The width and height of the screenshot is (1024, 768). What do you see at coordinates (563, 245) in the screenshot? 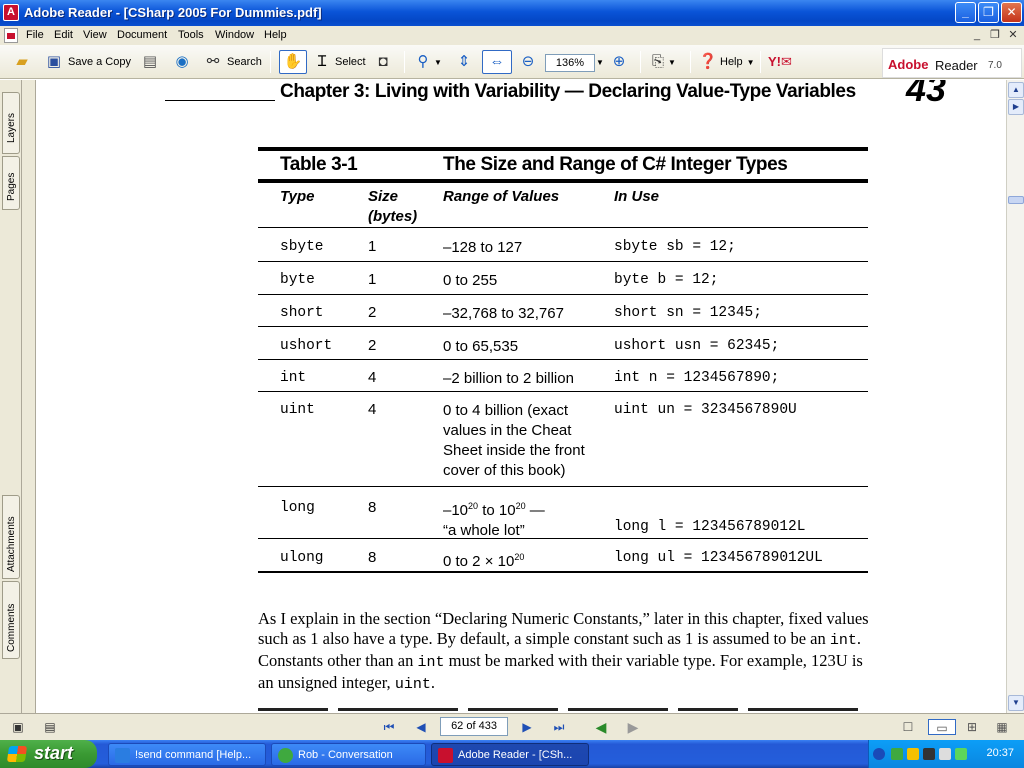
I see `table-row: sbyte 1 –128 to 127 sbyte sb = 12;` at bounding box center [563, 245].